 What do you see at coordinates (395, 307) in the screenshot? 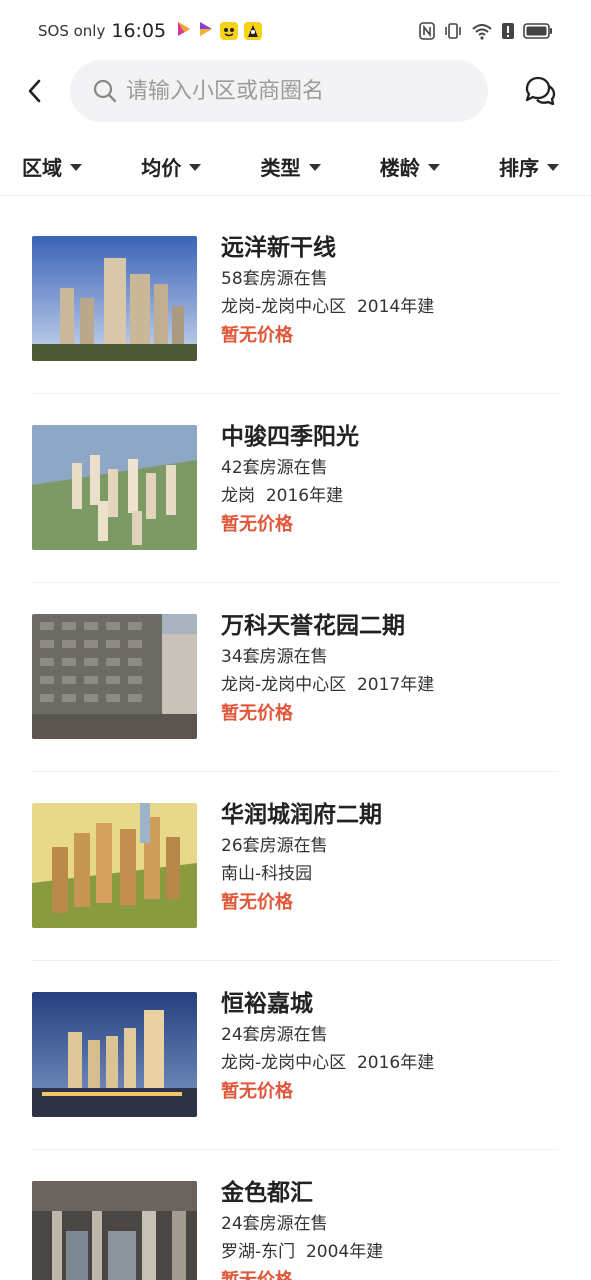
I see `build-year: 2014年建` at bounding box center [395, 307].